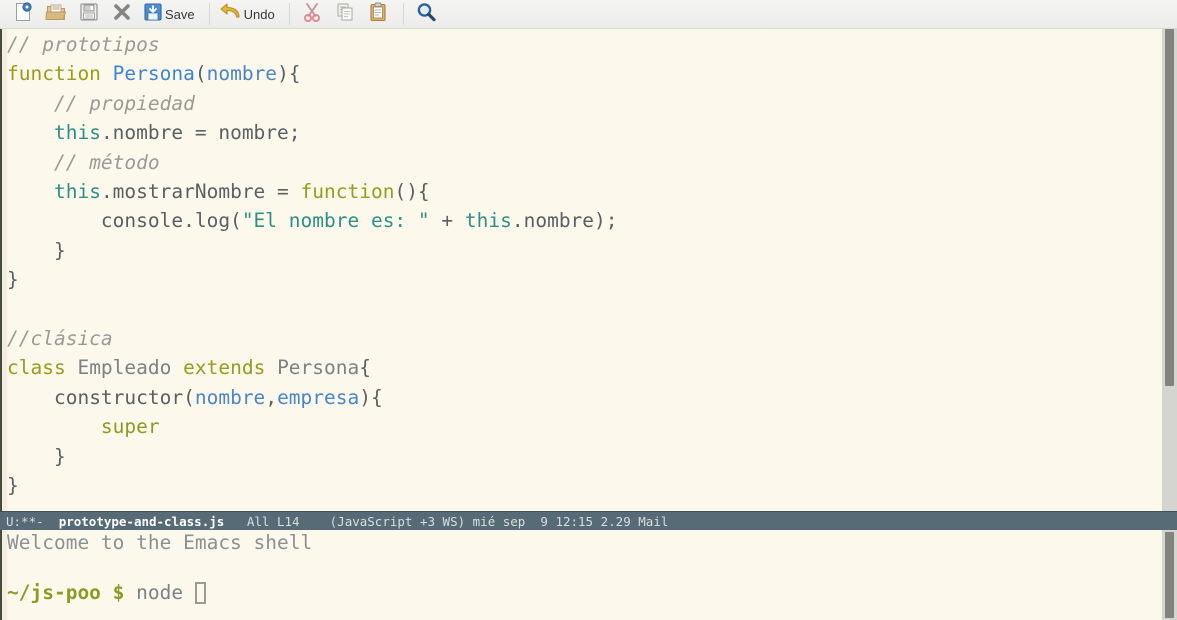 The width and height of the screenshot is (1177, 620). I want to click on shell-prompt: ~/js-poo $, so click(66, 592).